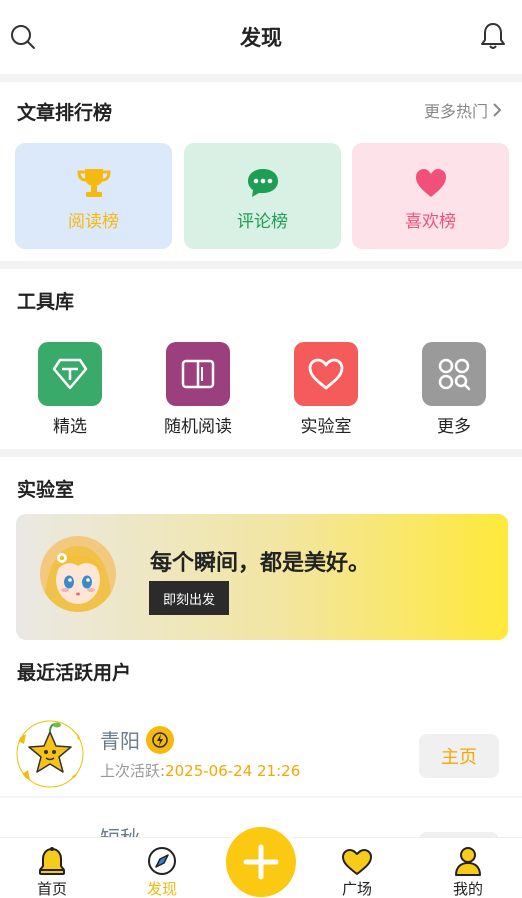 The height and width of the screenshot is (898, 522). I want to click on tool-lab: 实验室, so click(326, 389).